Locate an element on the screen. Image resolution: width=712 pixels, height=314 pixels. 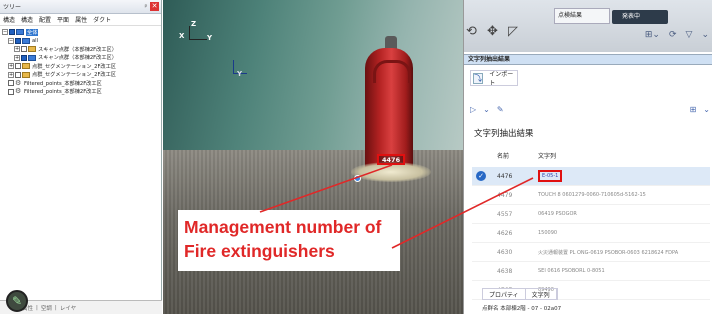
columns-icon: ⊞ is located at coordinates (693, 109).